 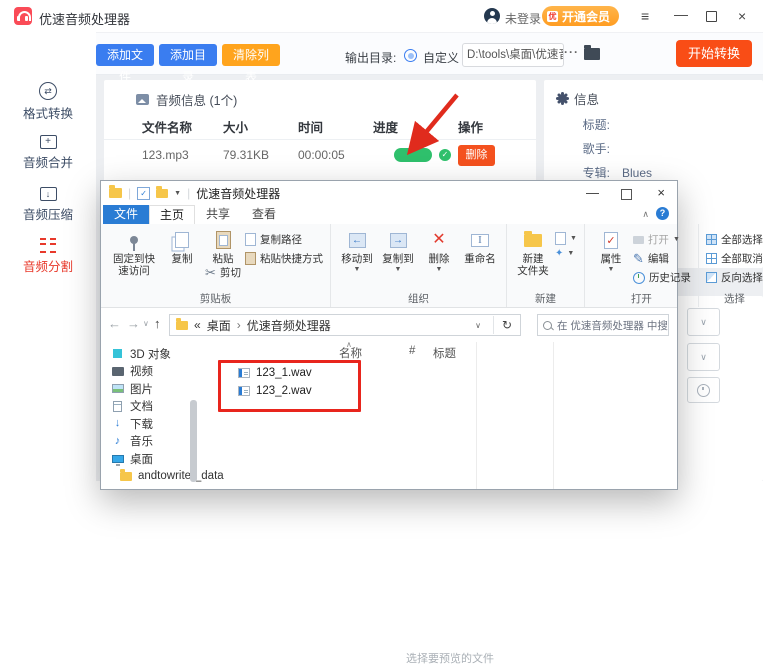 What do you see at coordinates (523, 18) in the screenshot?
I see `login-status: 未登录` at bounding box center [523, 18].